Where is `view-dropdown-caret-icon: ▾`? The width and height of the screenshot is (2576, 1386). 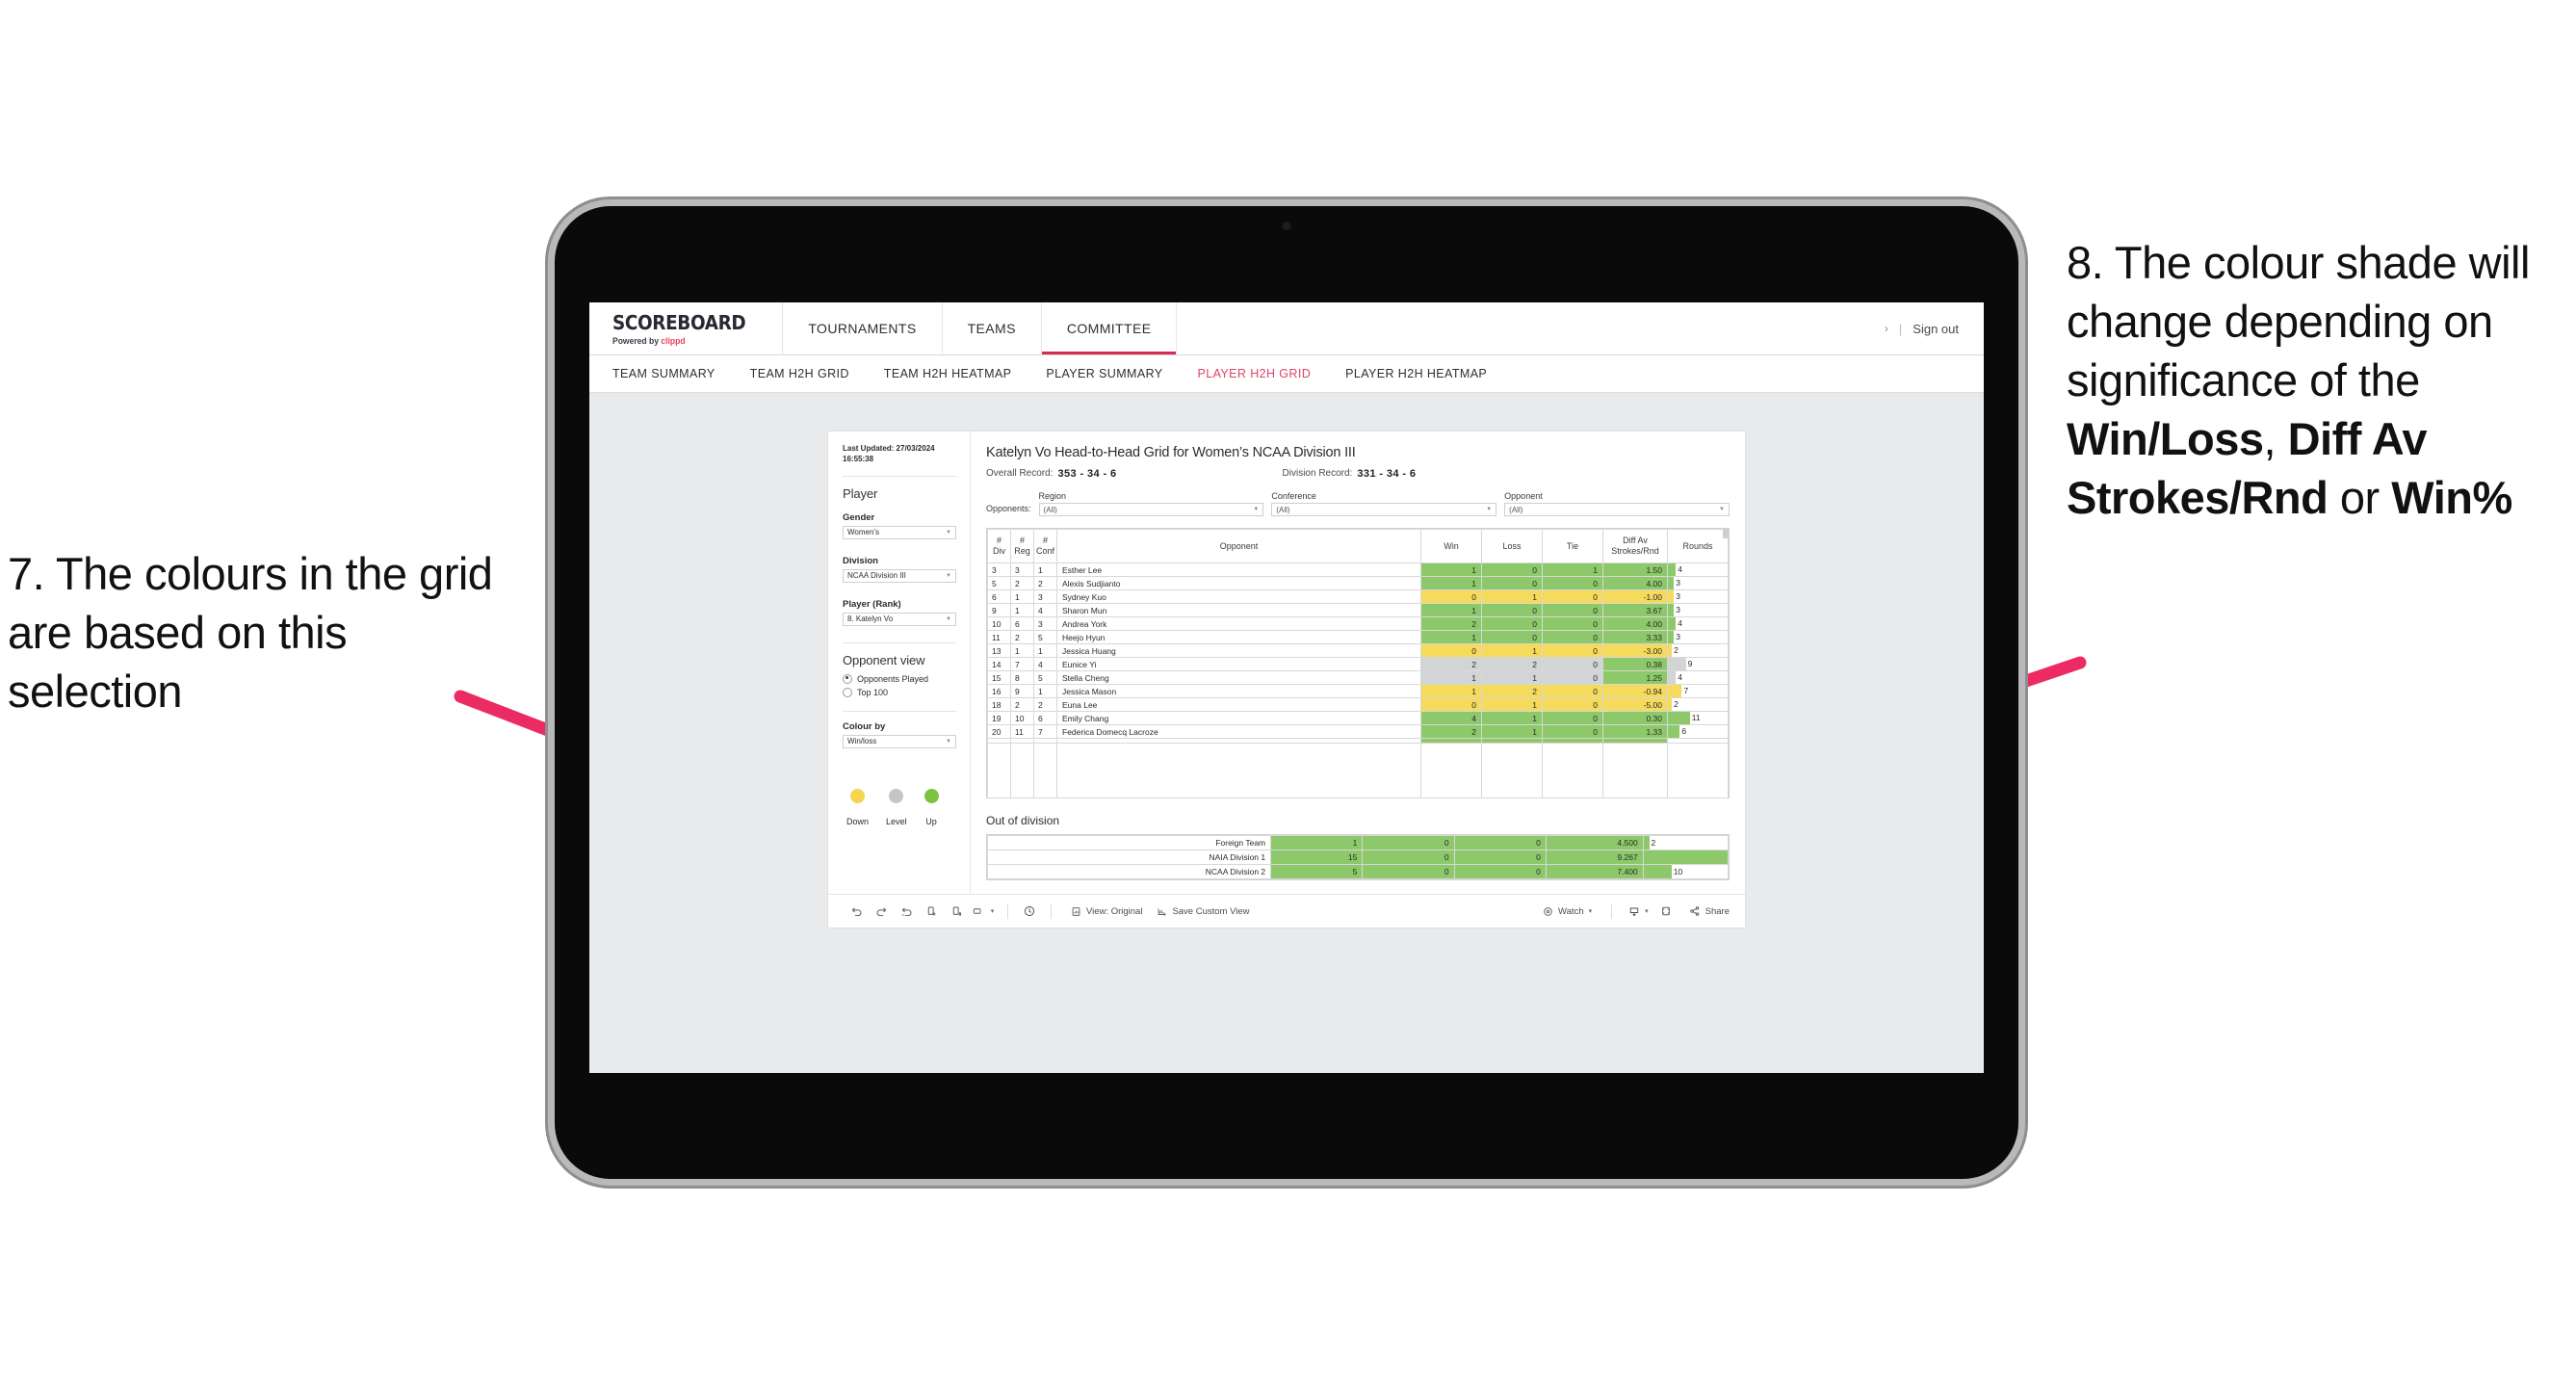
view-dropdown-caret-icon: ▾ is located at coordinates (992, 911).